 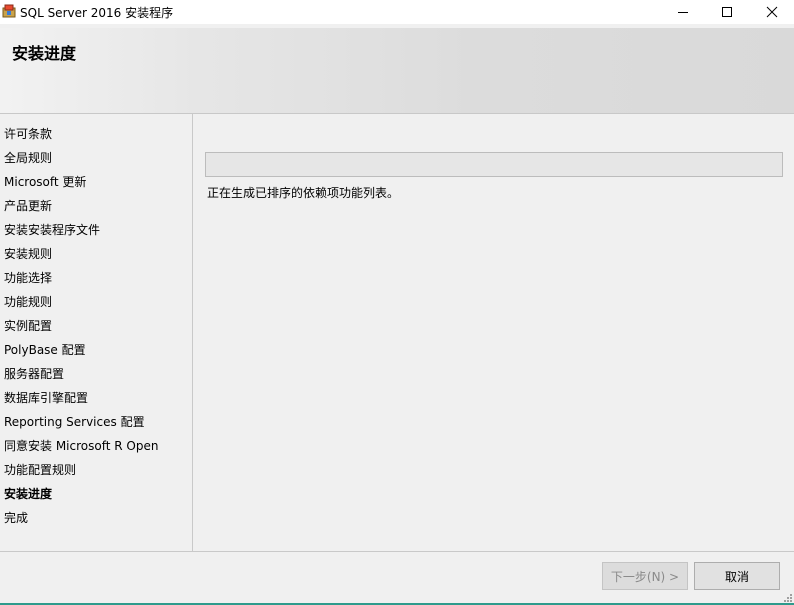 What do you see at coordinates (44, 53) in the screenshot?
I see `page-title: 安装进度` at bounding box center [44, 53].